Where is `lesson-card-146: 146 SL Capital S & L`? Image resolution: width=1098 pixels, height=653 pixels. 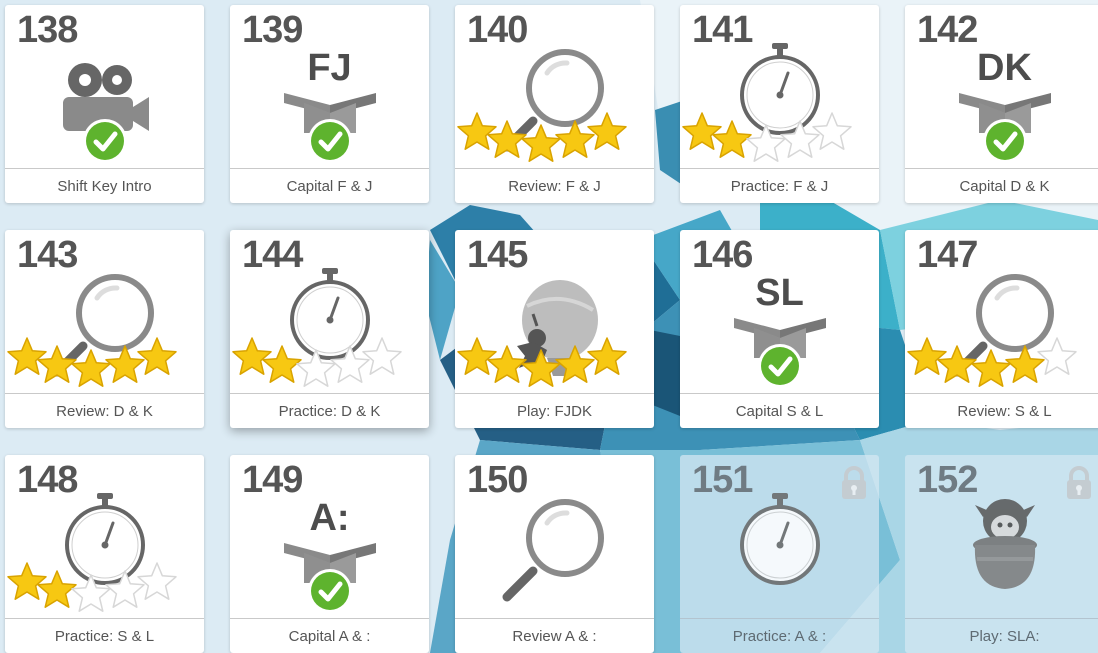
lesson-card-146: 146 SL Capital S & L is located at coordinates (779, 329).